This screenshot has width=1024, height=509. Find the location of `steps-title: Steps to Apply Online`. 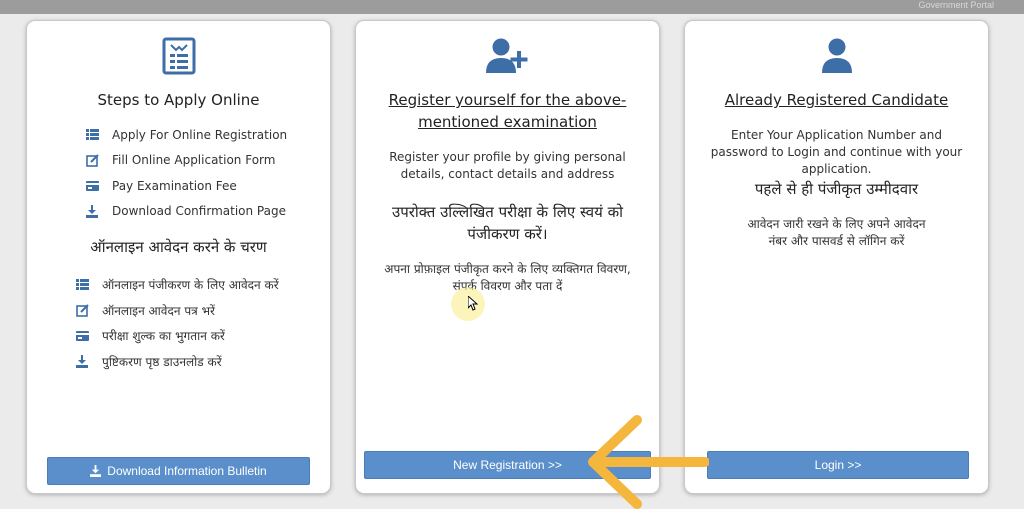

steps-title: Steps to Apply Online is located at coordinates (178, 100).